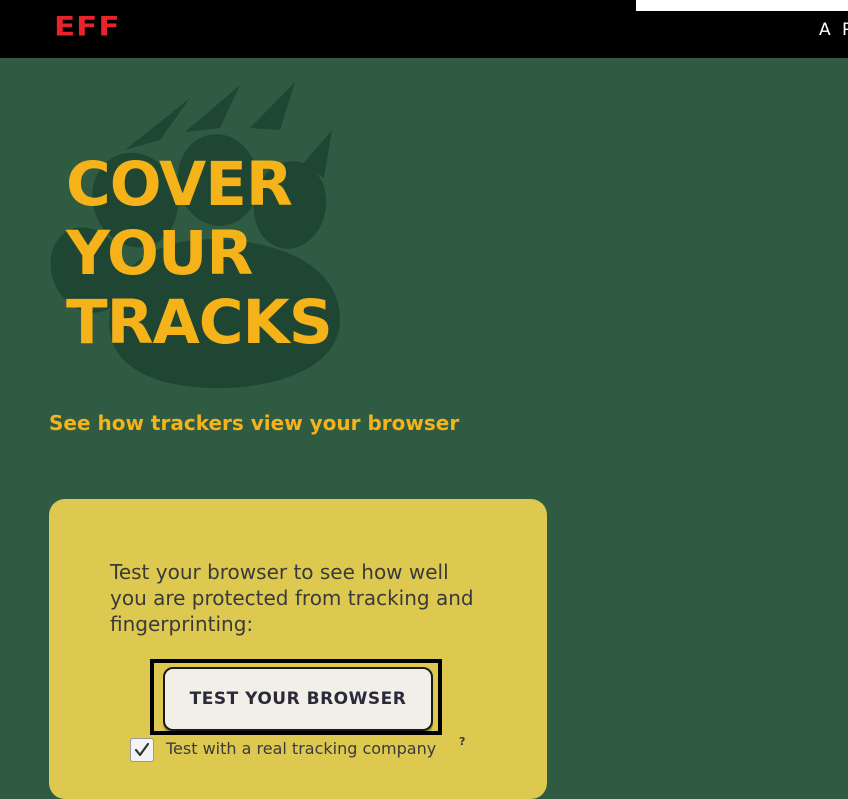 The width and height of the screenshot is (848, 799). Describe the element at coordinates (298, 699) in the screenshot. I see `test-your-browser-button: TEST YOUR BROWSER` at that location.